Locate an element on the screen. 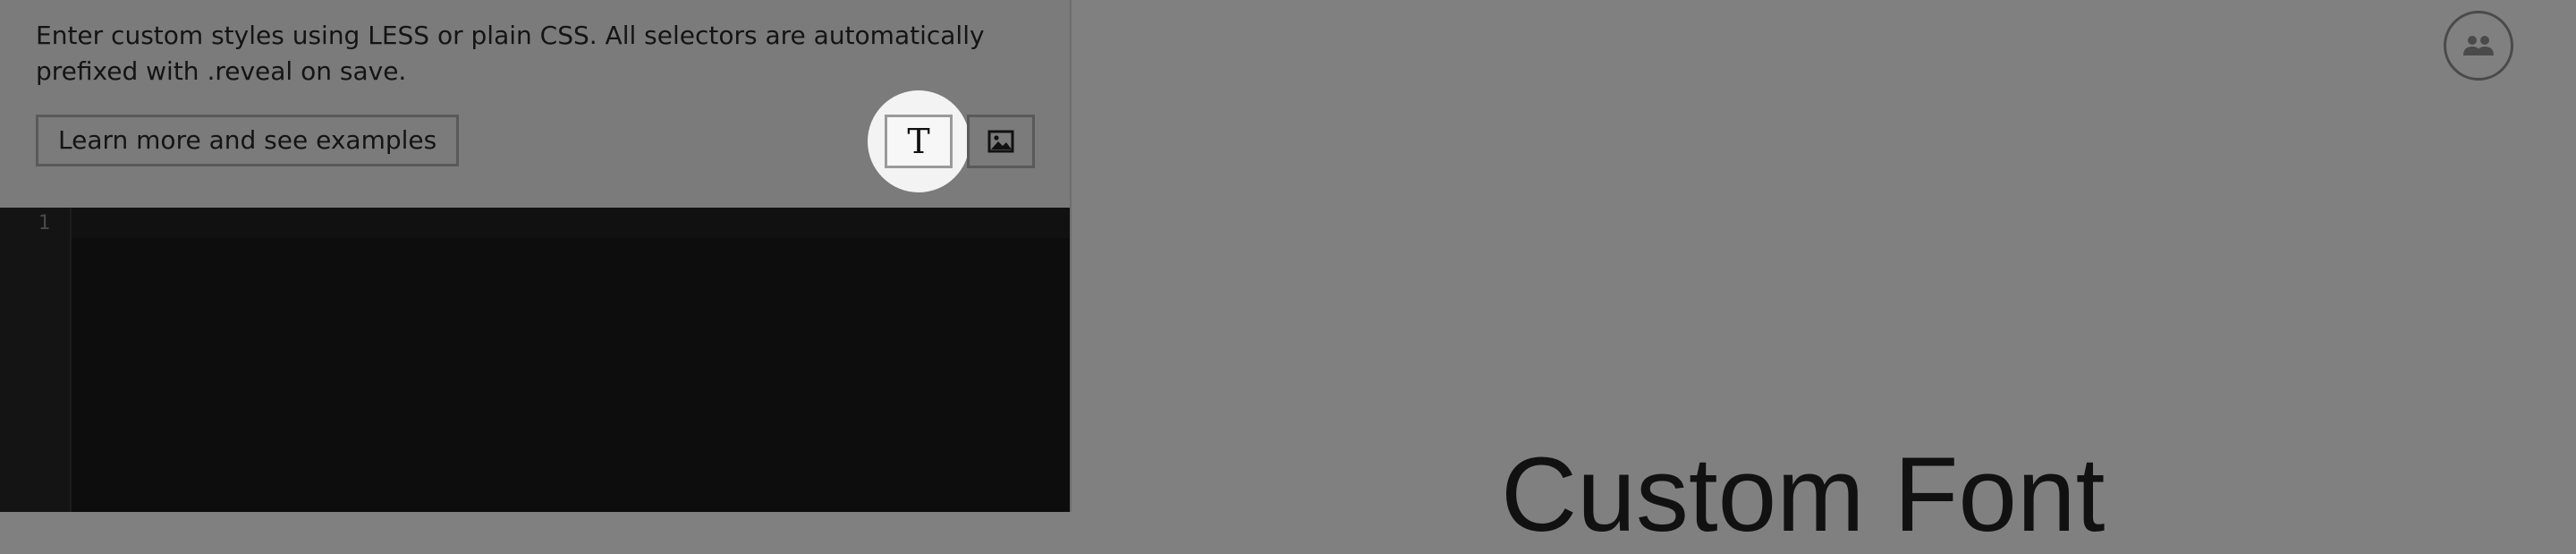 The height and width of the screenshot is (554, 2576). add-image-button is located at coordinates (1001, 141).